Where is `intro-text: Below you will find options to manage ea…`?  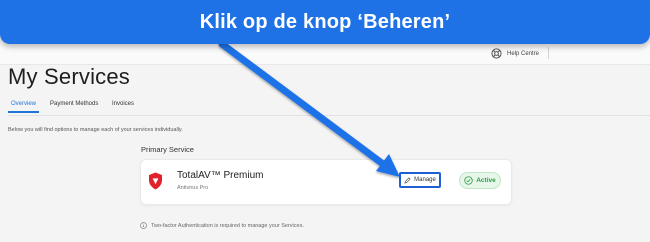
intro-text: Below you will find options to manage ea… is located at coordinates (95, 130).